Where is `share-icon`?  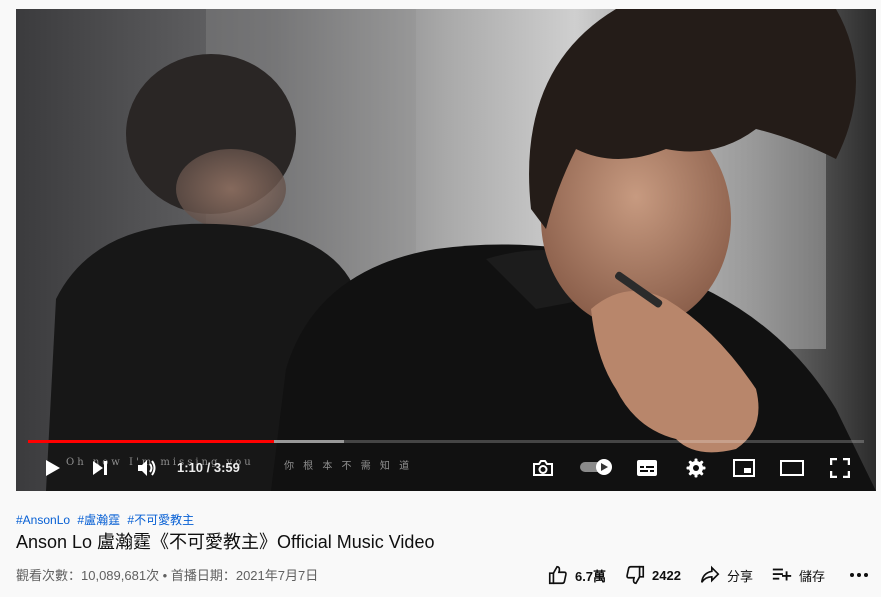
share-icon is located at coordinates (710, 574).